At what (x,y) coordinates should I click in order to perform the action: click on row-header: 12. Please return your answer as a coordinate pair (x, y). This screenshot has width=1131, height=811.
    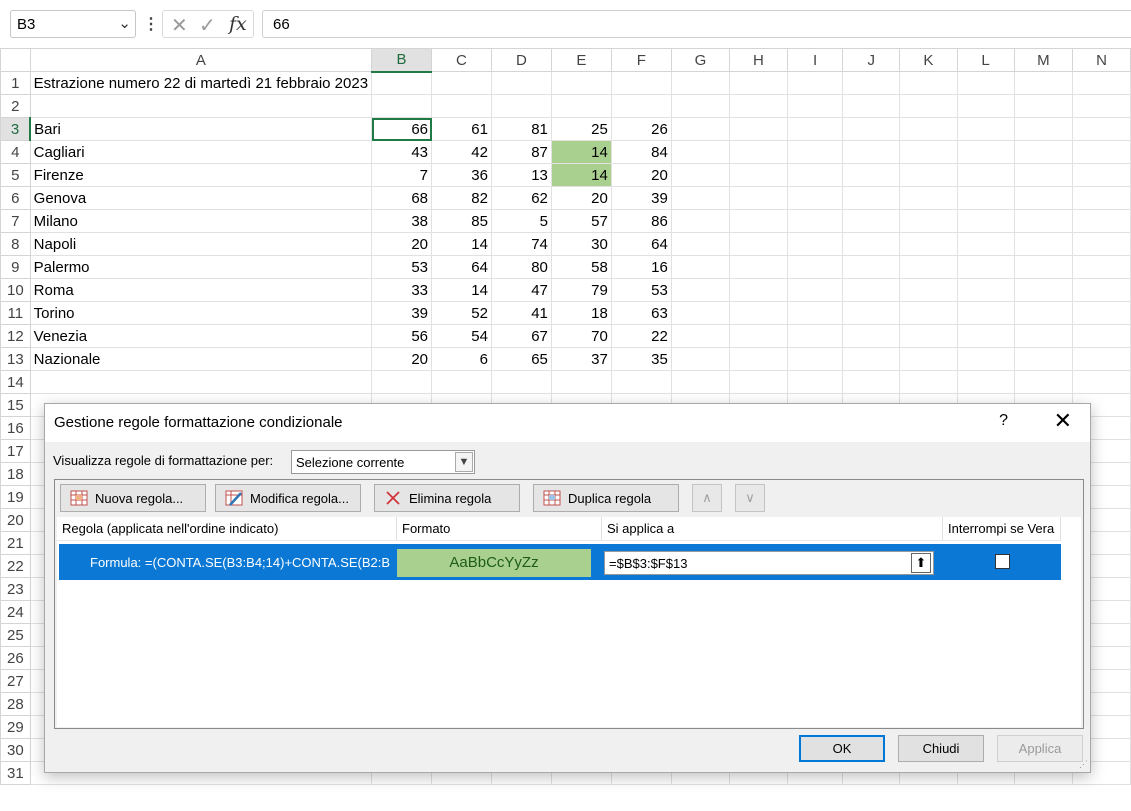
    Looking at the image, I should click on (15, 336).